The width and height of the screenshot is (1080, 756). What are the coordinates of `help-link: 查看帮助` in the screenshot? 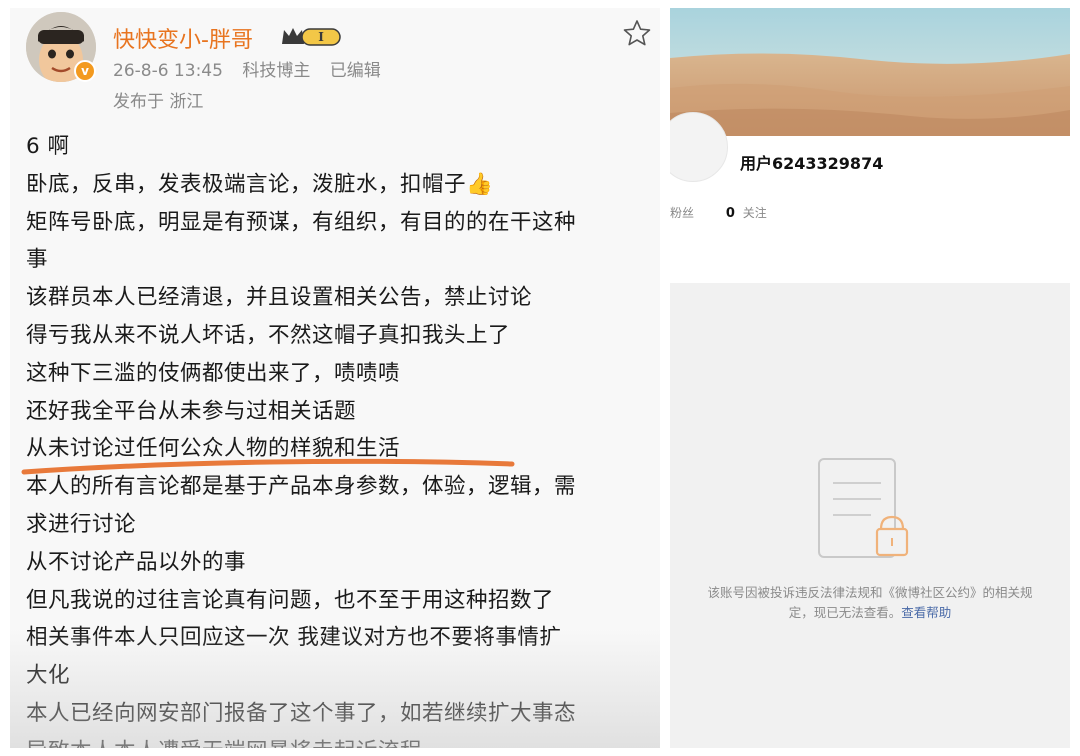 It's located at (926, 612).